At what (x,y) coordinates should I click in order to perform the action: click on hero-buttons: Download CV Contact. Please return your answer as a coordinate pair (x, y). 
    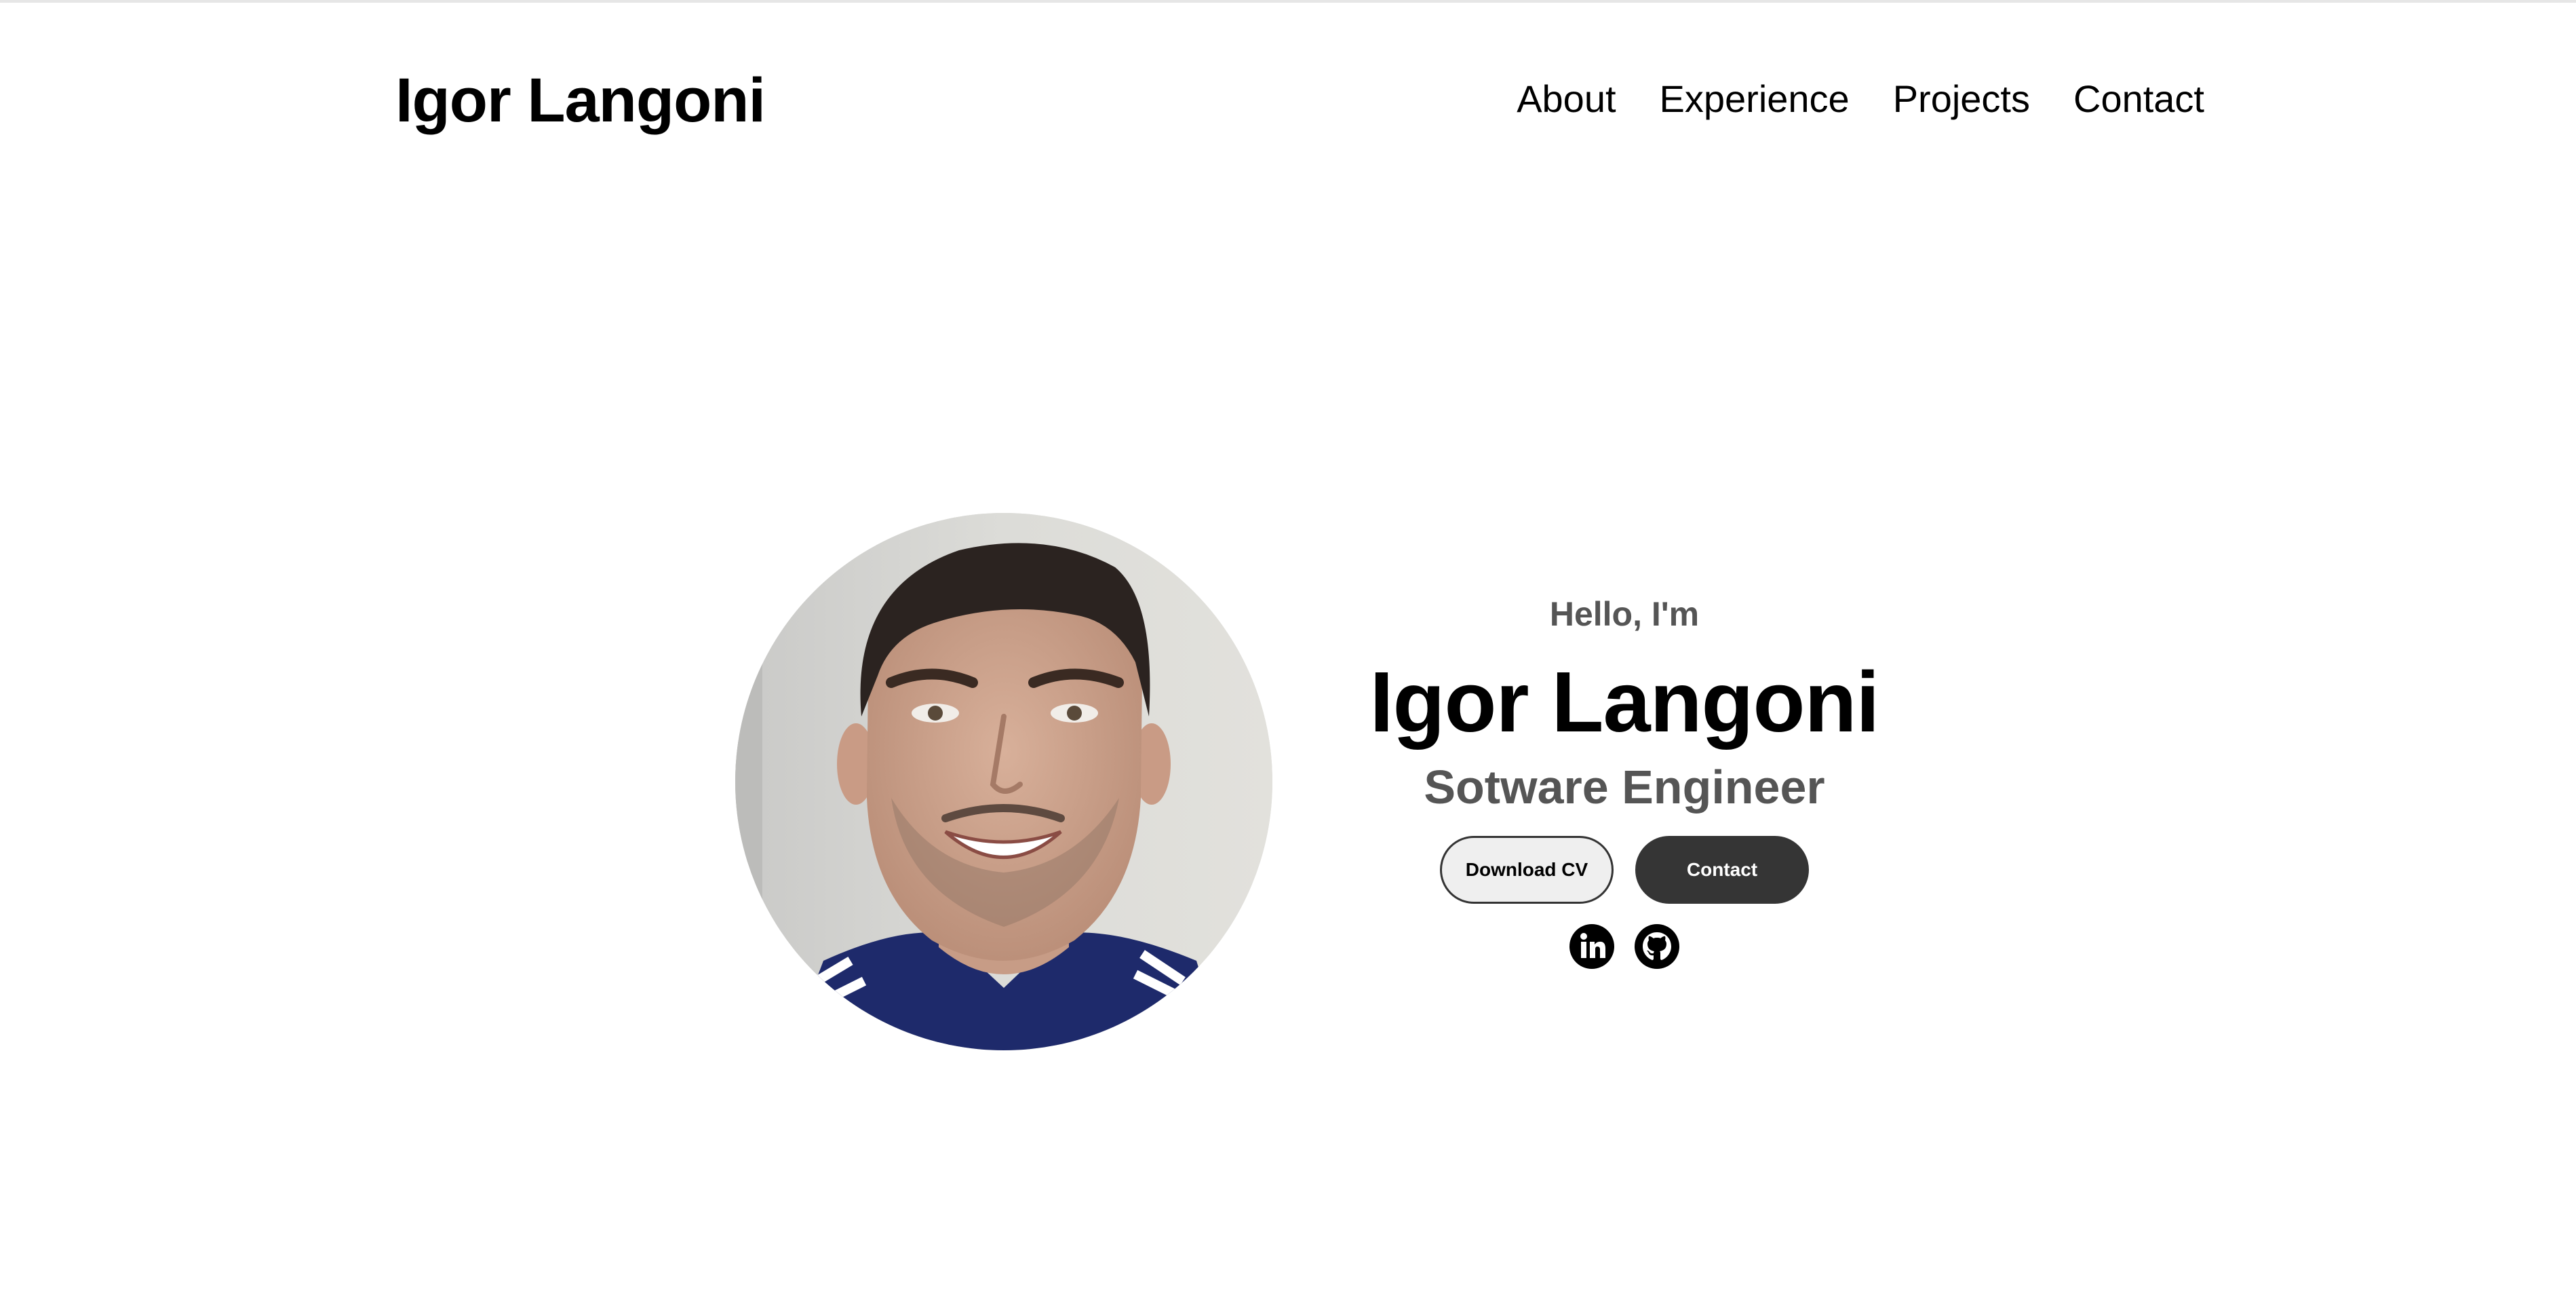
    Looking at the image, I should click on (1624, 870).